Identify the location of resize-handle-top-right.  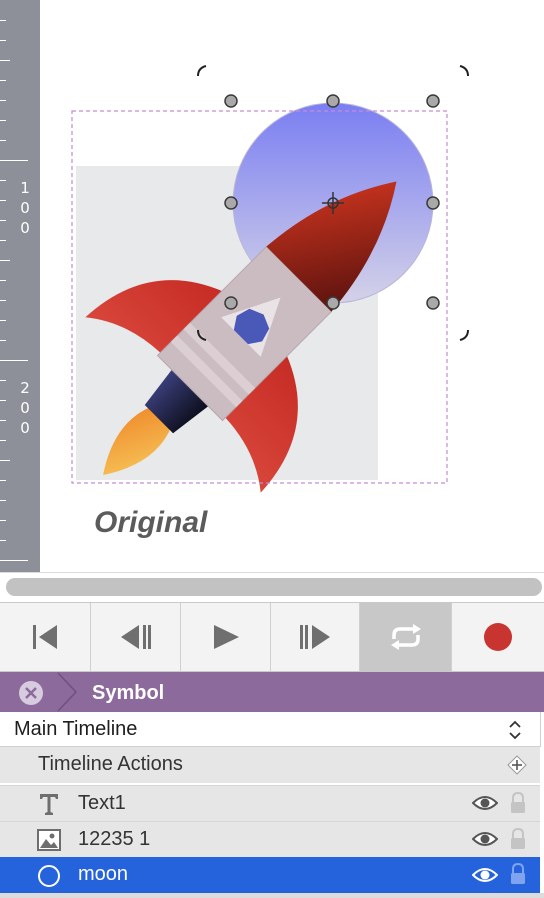
(433, 101).